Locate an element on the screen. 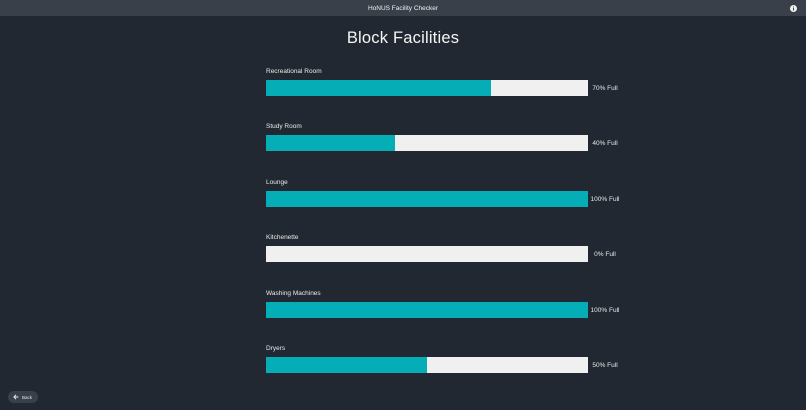 This screenshot has width=806, height=410. facility-recreational-room: Recreational Room 70% Full is located at coordinates (446, 88).